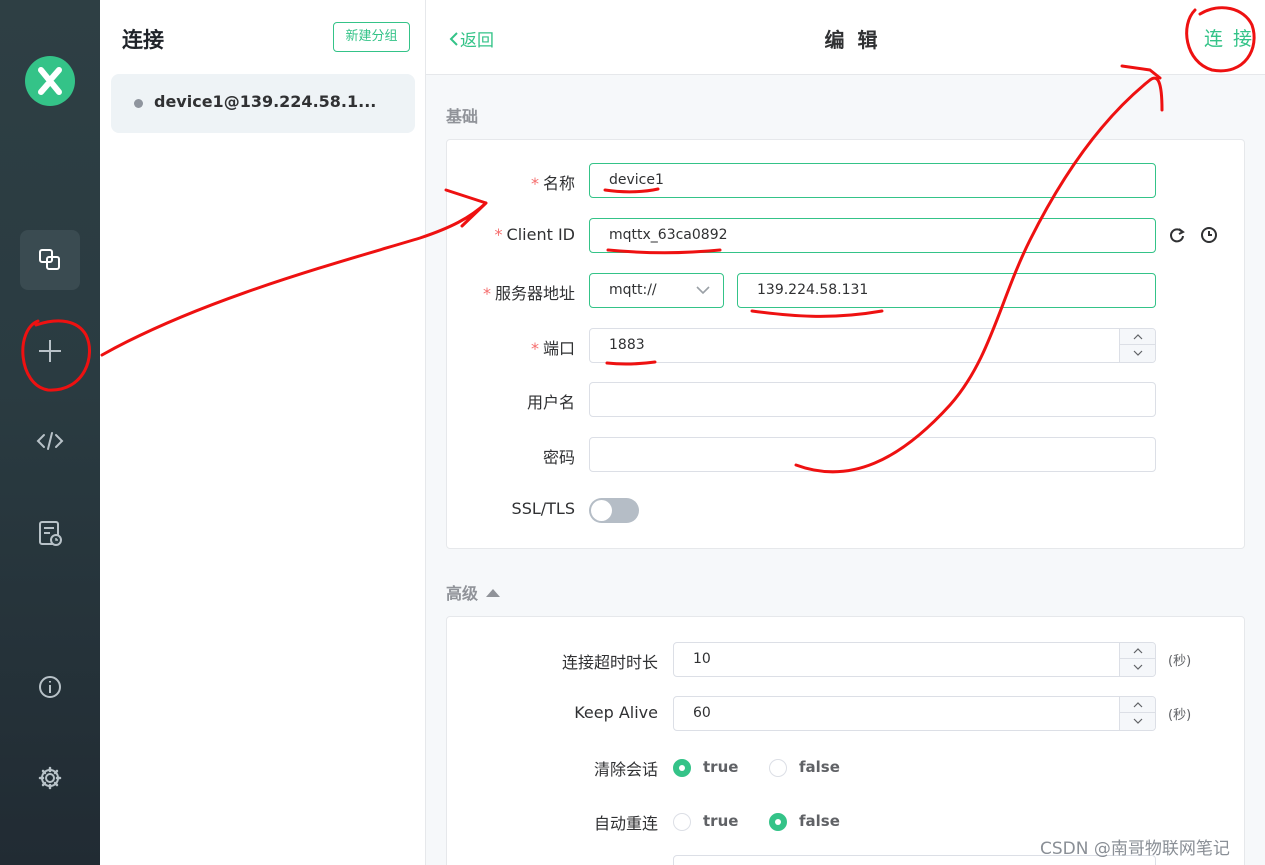 This screenshot has width=1265, height=865. What do you see at coordinates (625, 769) in the screenshot?
I see `clean-session-label: 清除会话` at bounding box center [625, 769].